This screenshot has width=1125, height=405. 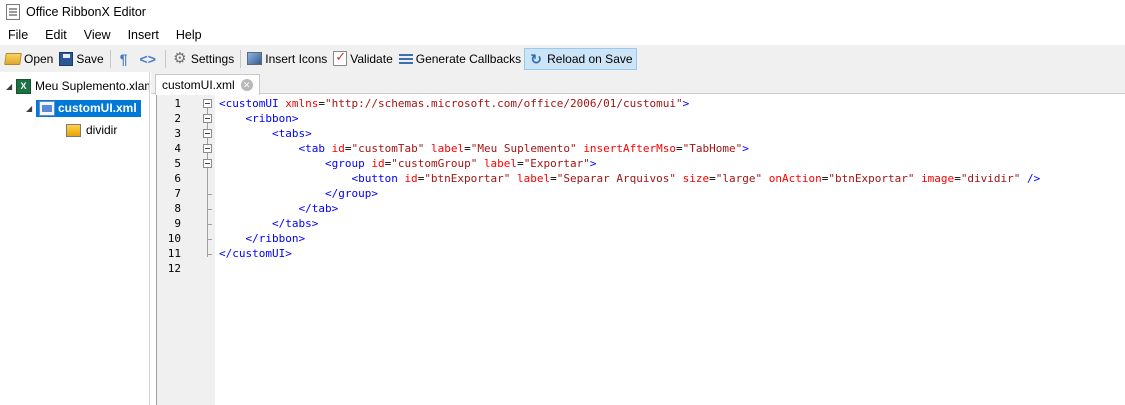 I want to click on show-whitespace-button: ¶, so click(x=124, y=59).